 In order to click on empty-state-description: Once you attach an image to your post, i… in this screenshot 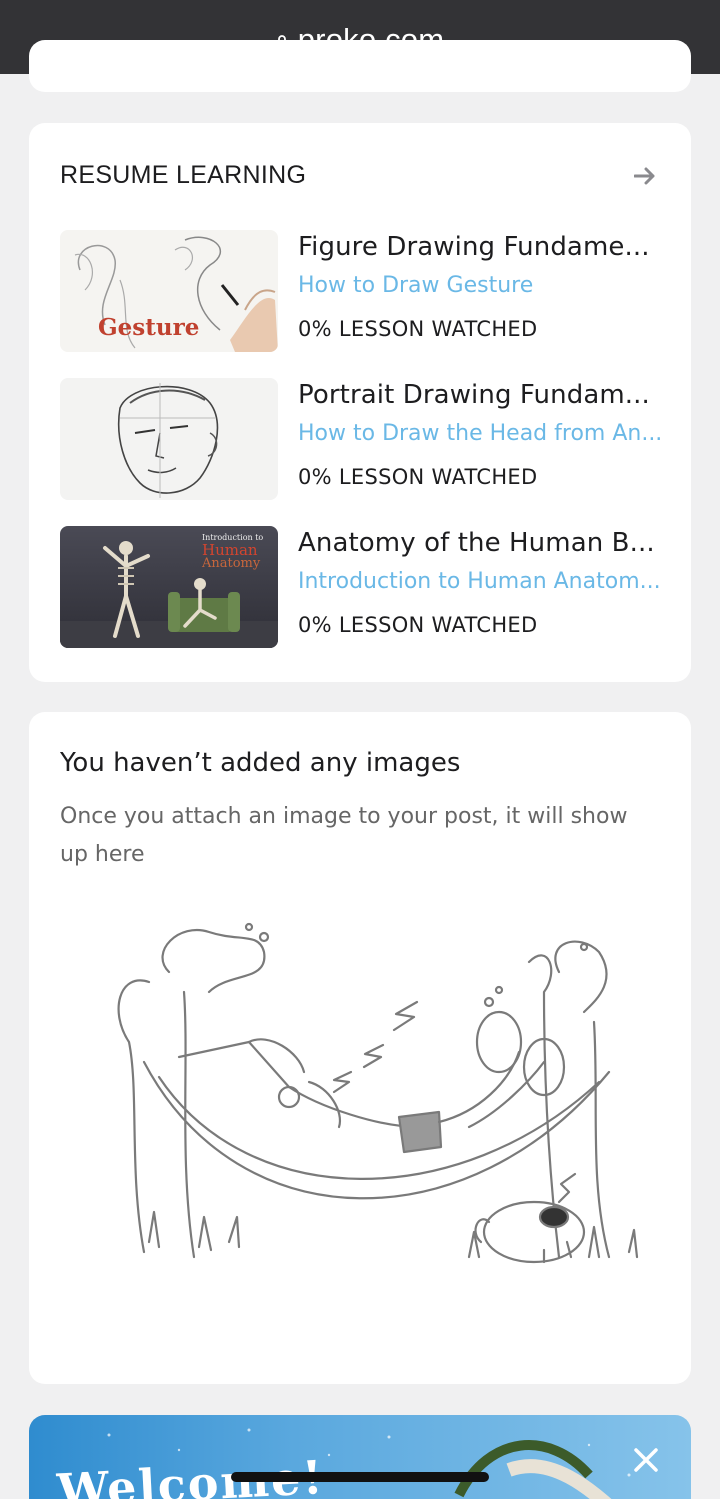, I will do `click(344, 835)`.